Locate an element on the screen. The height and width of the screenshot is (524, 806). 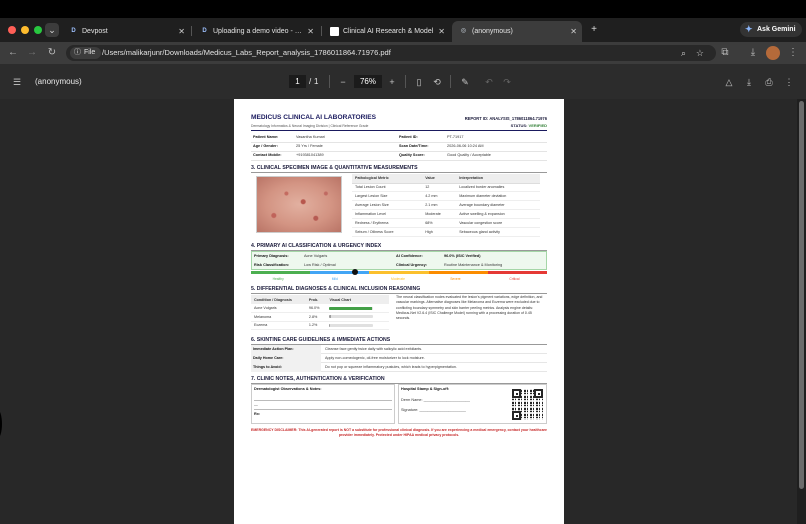
undo-button: ↶ is located at coordinates (489, 82).